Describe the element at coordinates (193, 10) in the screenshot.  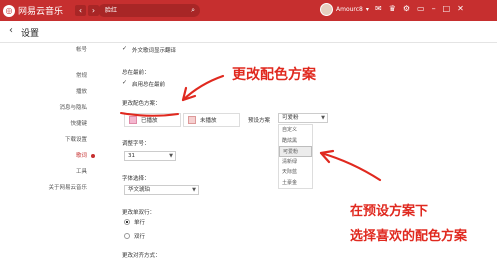
I see `search-icon: ⌕` at that location.